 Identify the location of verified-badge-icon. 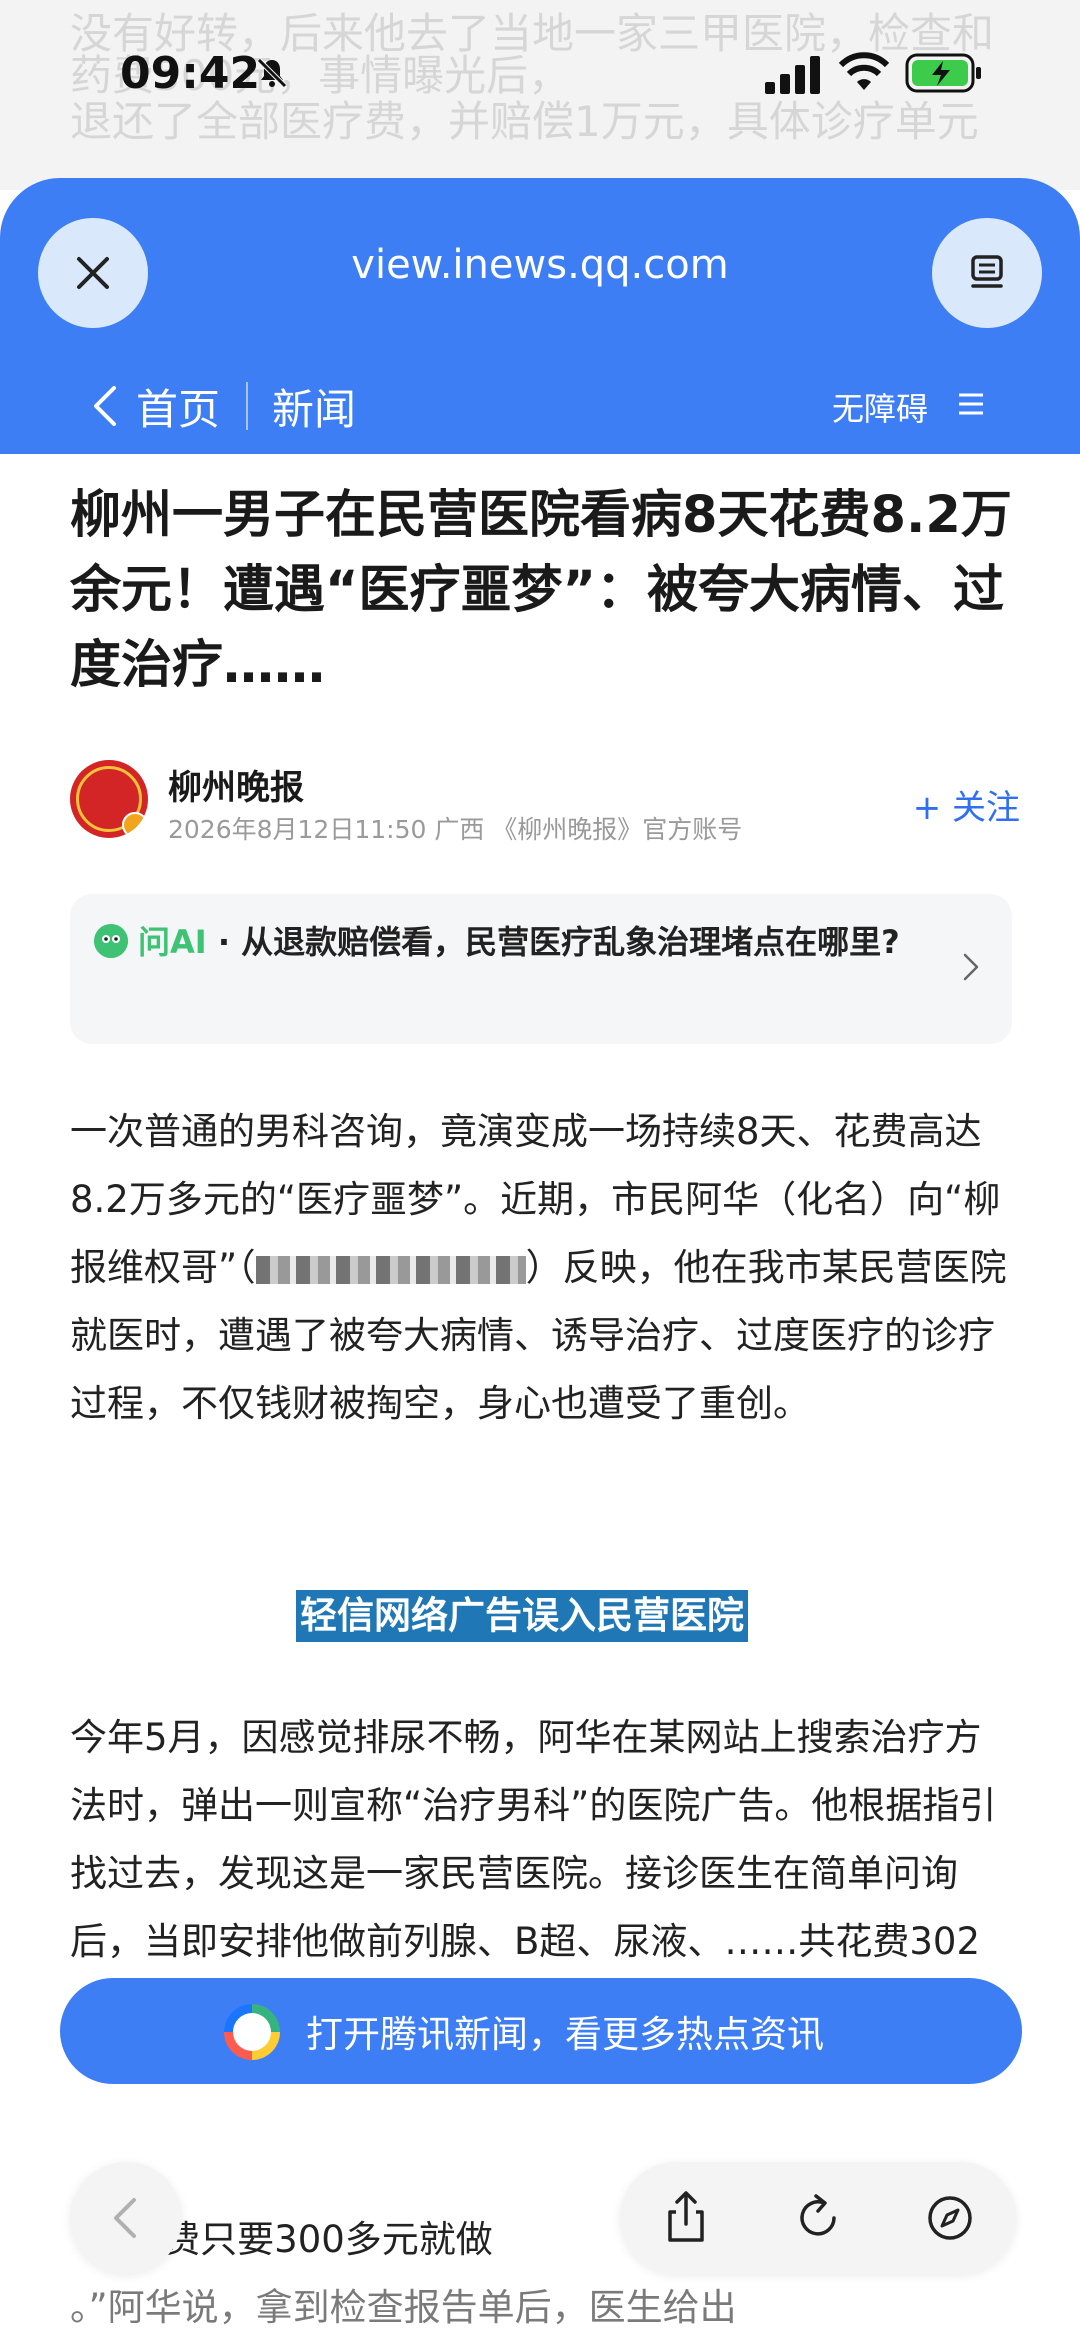
(135, 825).